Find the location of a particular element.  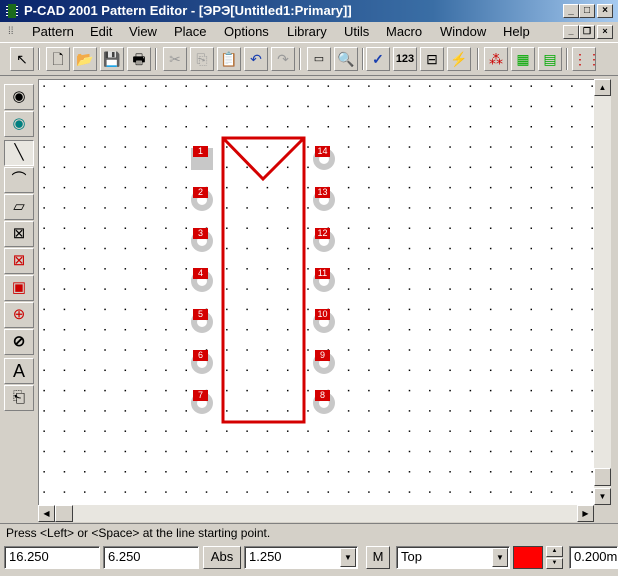

menu-grip-icon: ⁞⁞ is located at coordinates (11, 31).